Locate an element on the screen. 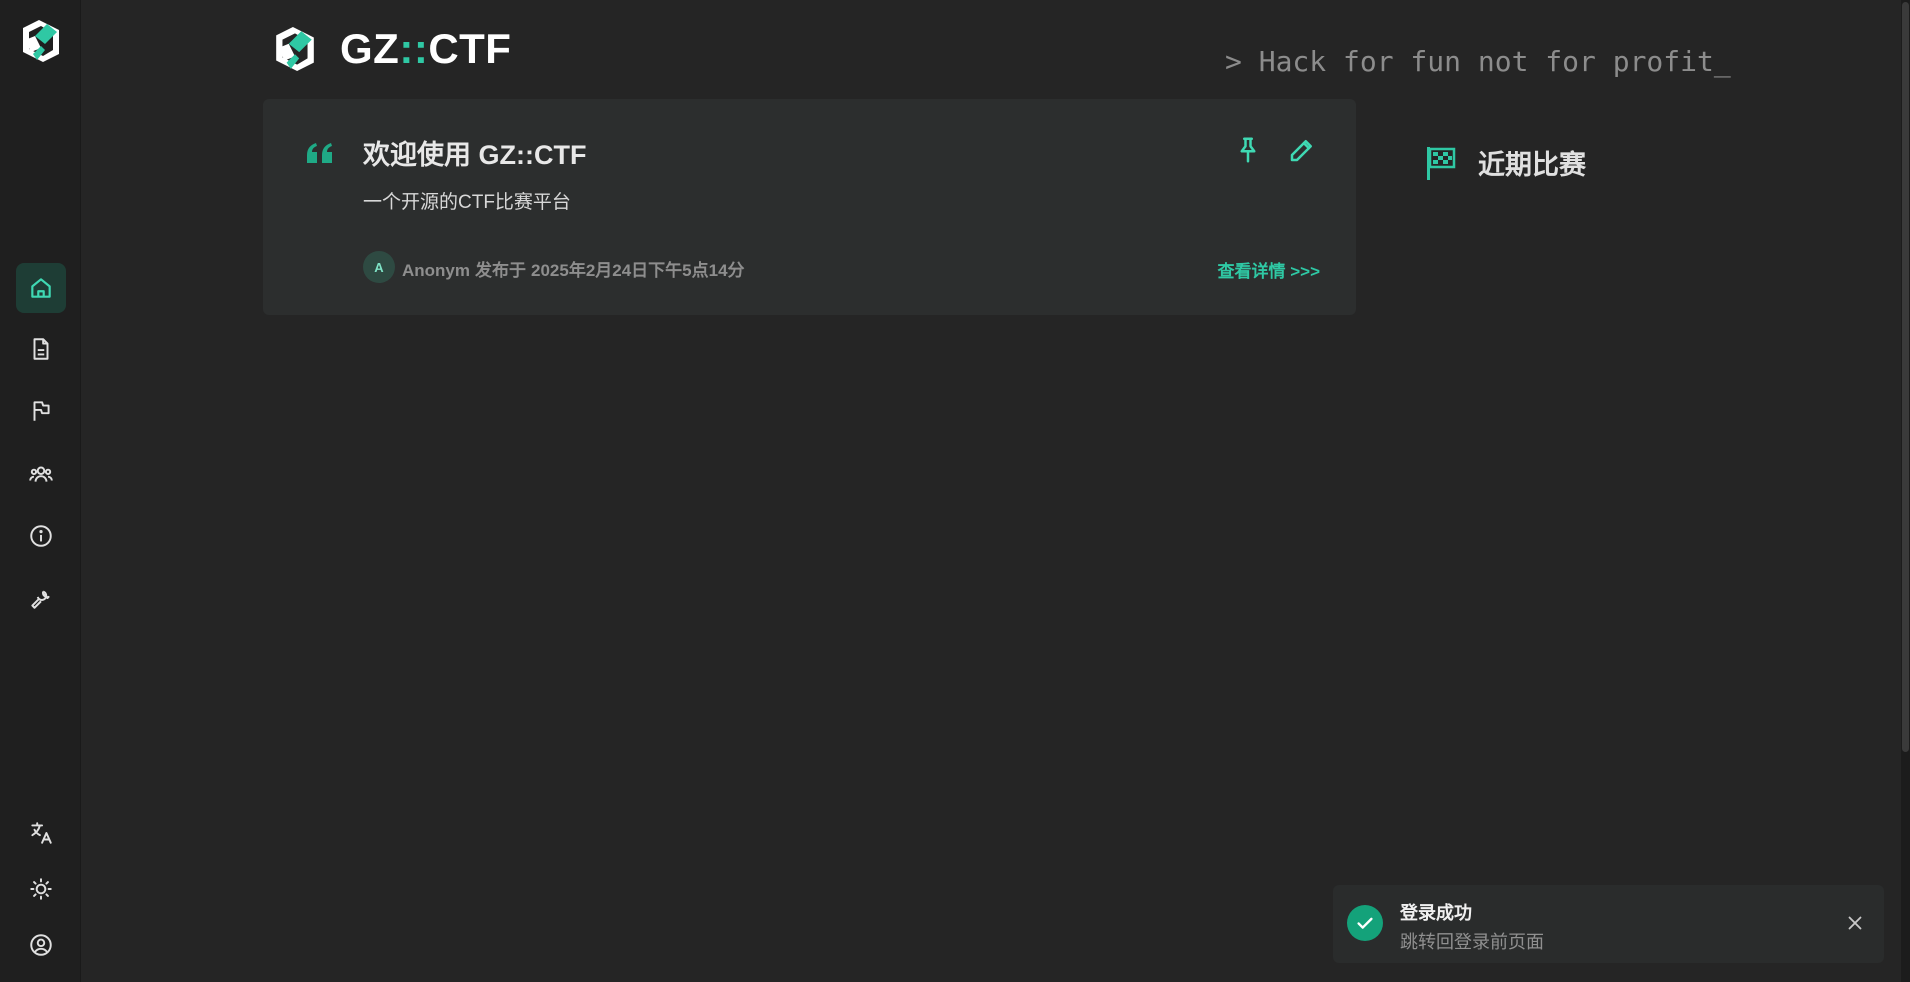  nav-teams is located at coordinates (41, 474).